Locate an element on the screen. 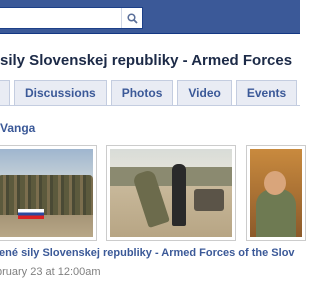  page-tabs: Discussions Photos Video Events is located at coordinates (149, 92).